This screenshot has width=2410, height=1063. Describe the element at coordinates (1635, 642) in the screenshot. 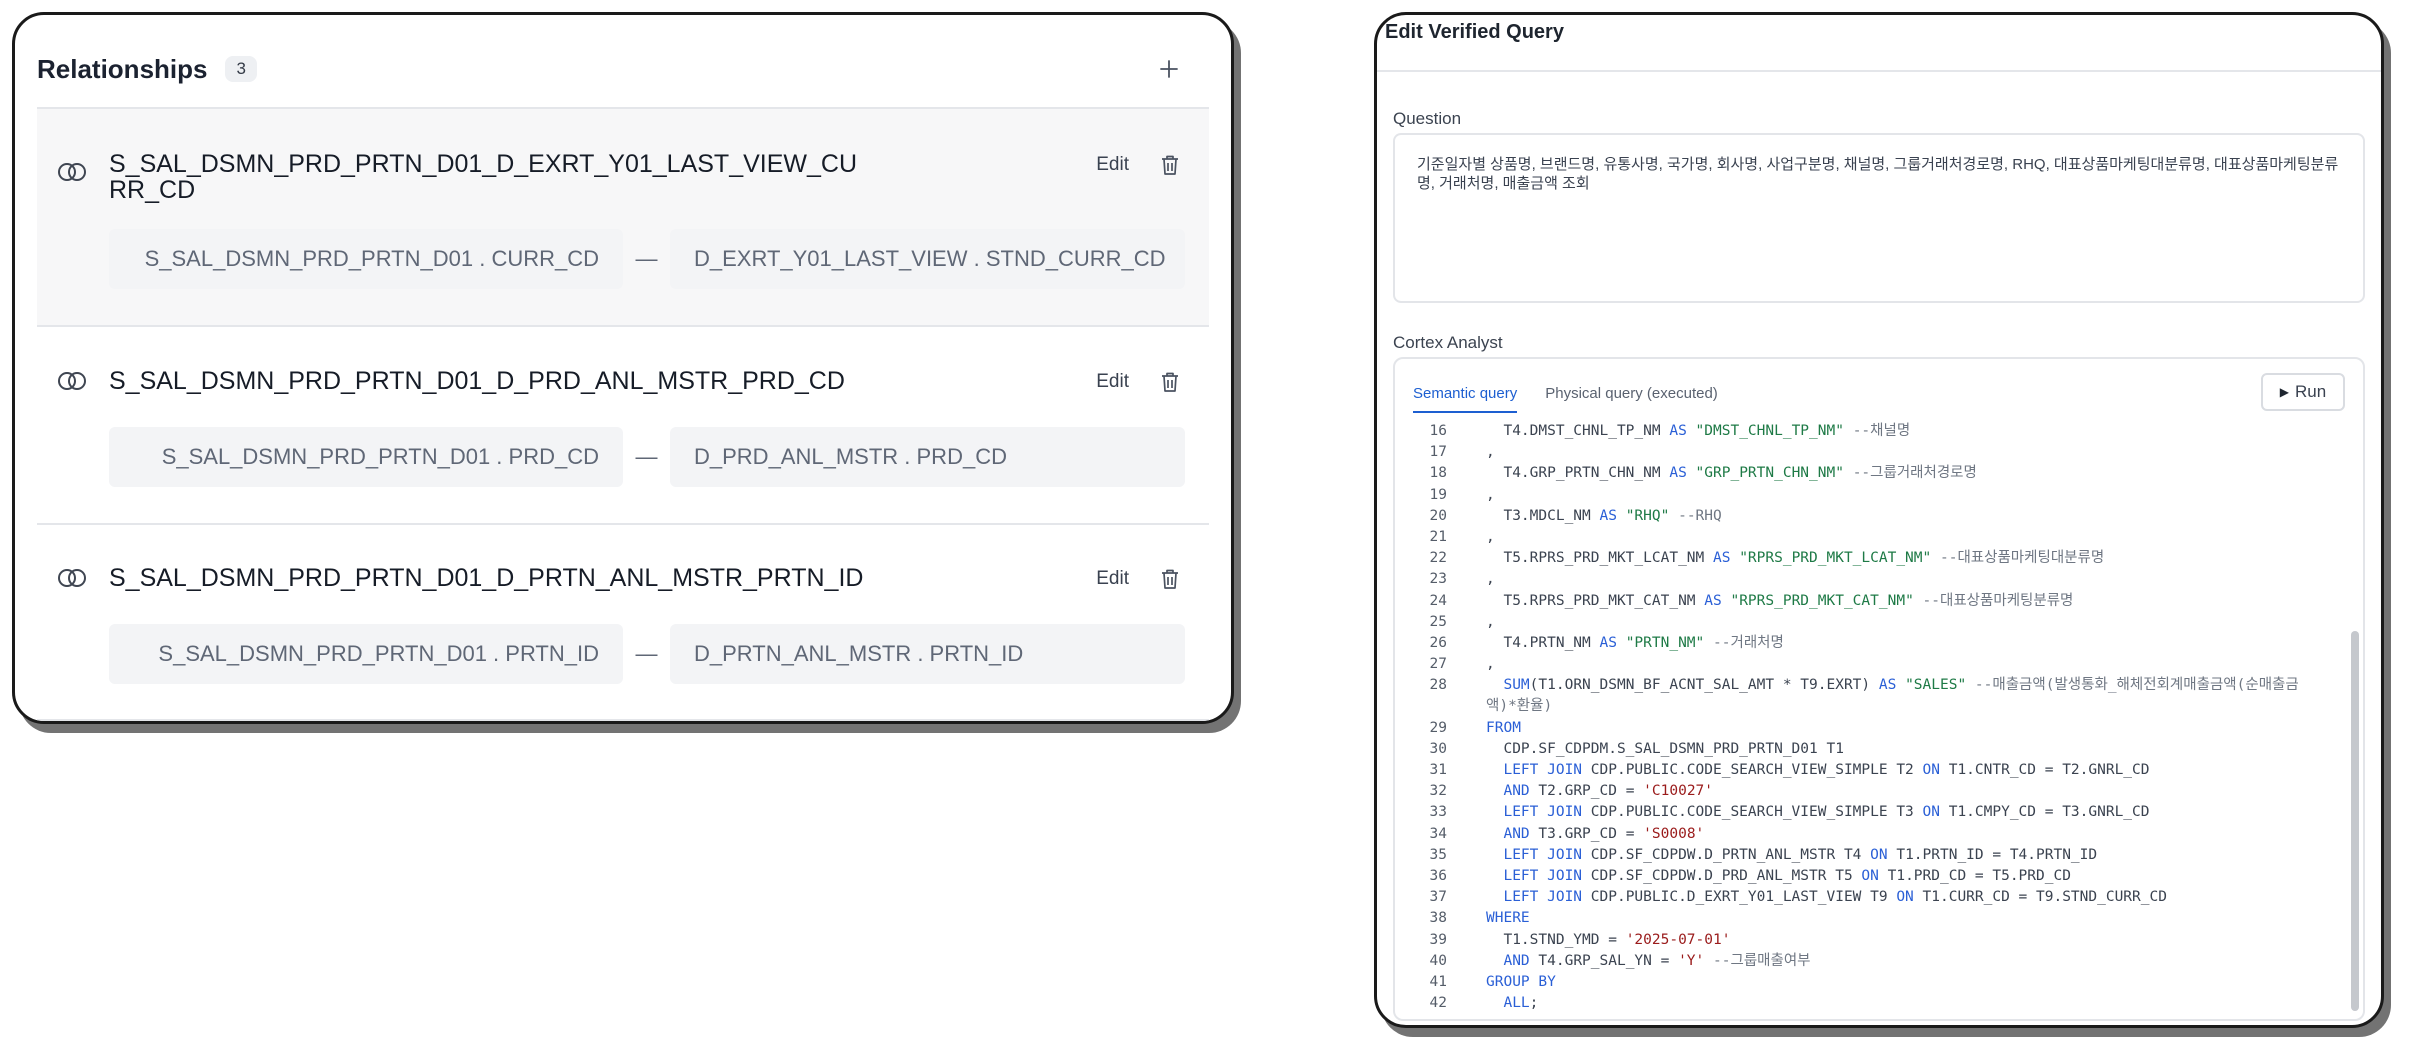

I see `code-text: T4.PRTN_NM AS "PRTN_NM" --거래처명` at that location.